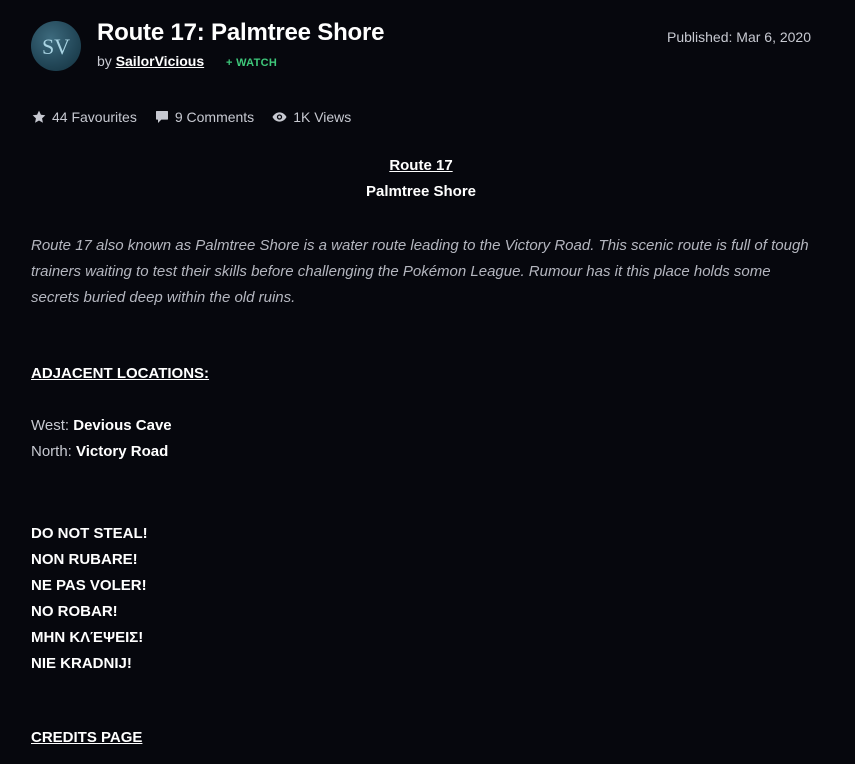  Describe the element at coordinates (104, 61) in the screenshot. I see `by-prefix: by` at that location.